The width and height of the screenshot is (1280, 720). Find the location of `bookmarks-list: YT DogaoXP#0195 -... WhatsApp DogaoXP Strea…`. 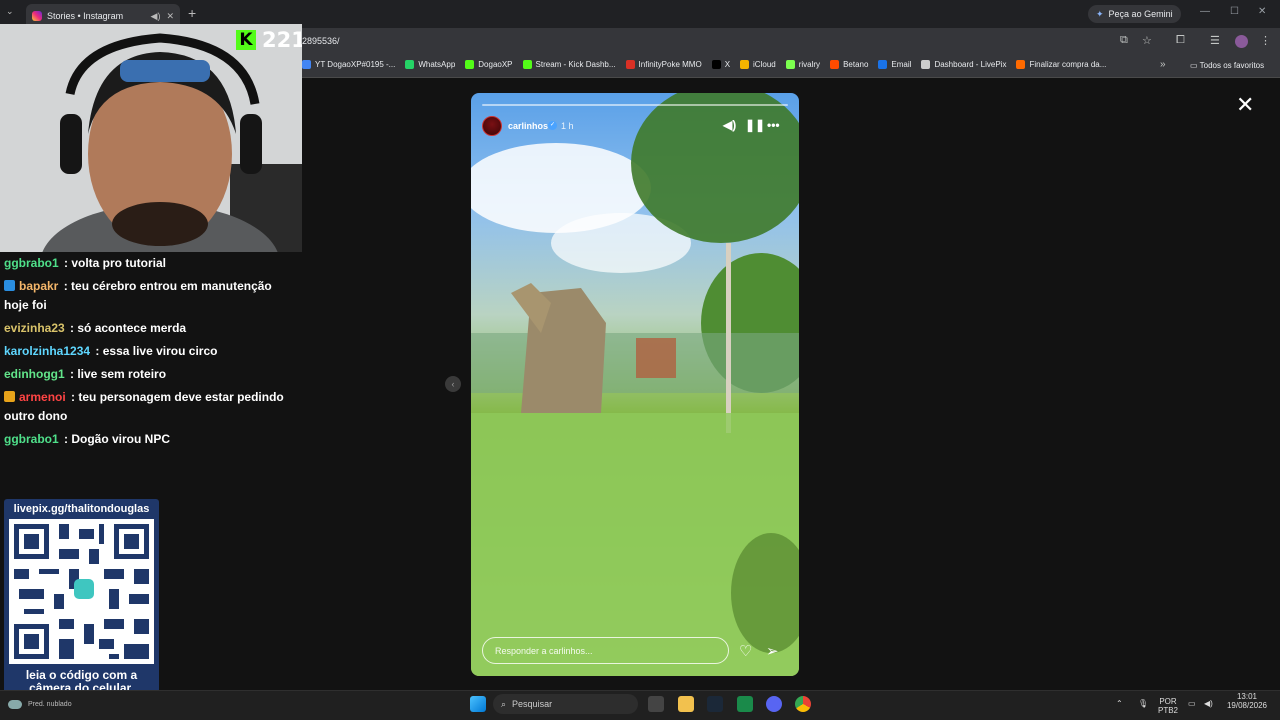

bookmarks-list: YT DogaoXP#0195 -... WhatsApp DogaoXP Strea… is located at coordinates (704, 64).